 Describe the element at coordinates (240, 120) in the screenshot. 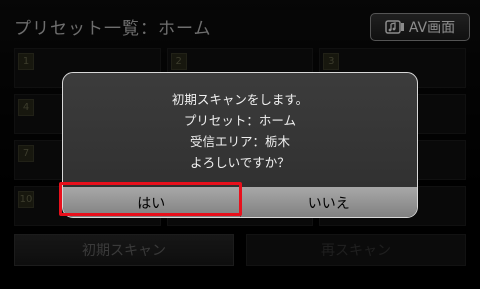

I see `dialog-line-2: プリセット：ホーム` at that location.